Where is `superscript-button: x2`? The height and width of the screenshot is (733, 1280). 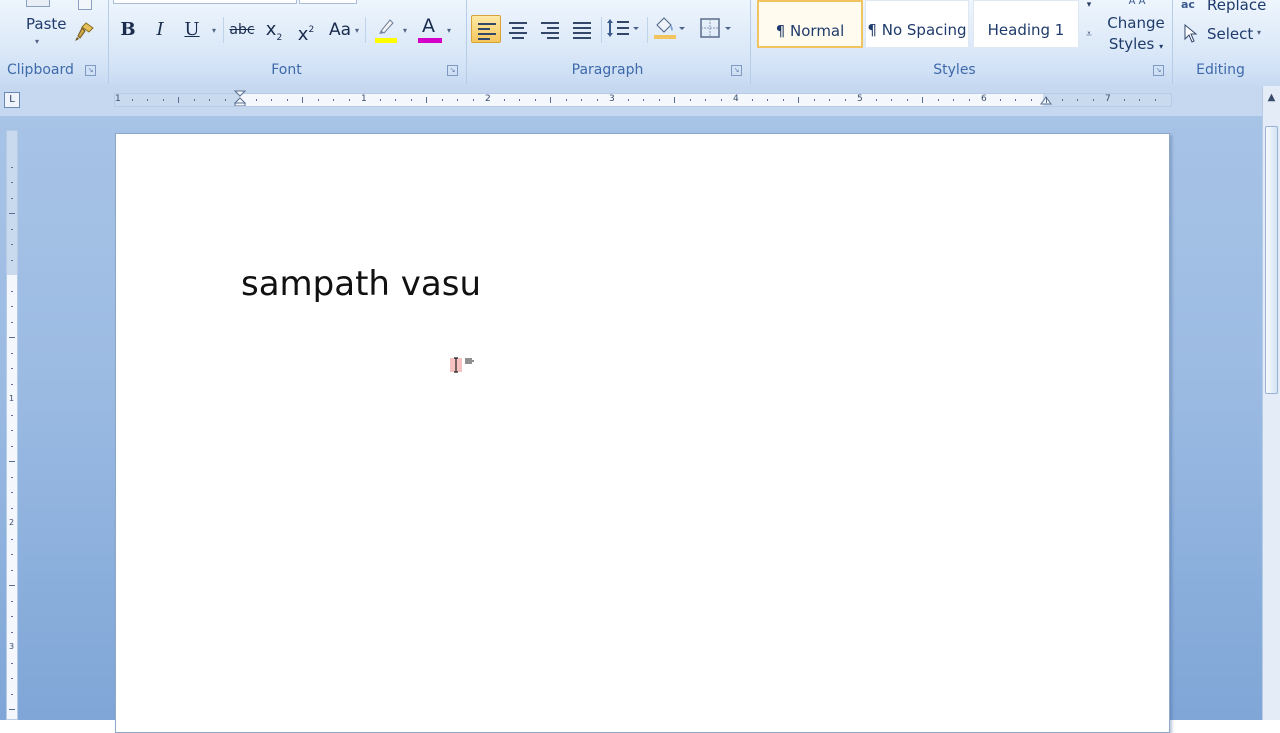 superscript-button: x2 is located at coordinates (306, 30).